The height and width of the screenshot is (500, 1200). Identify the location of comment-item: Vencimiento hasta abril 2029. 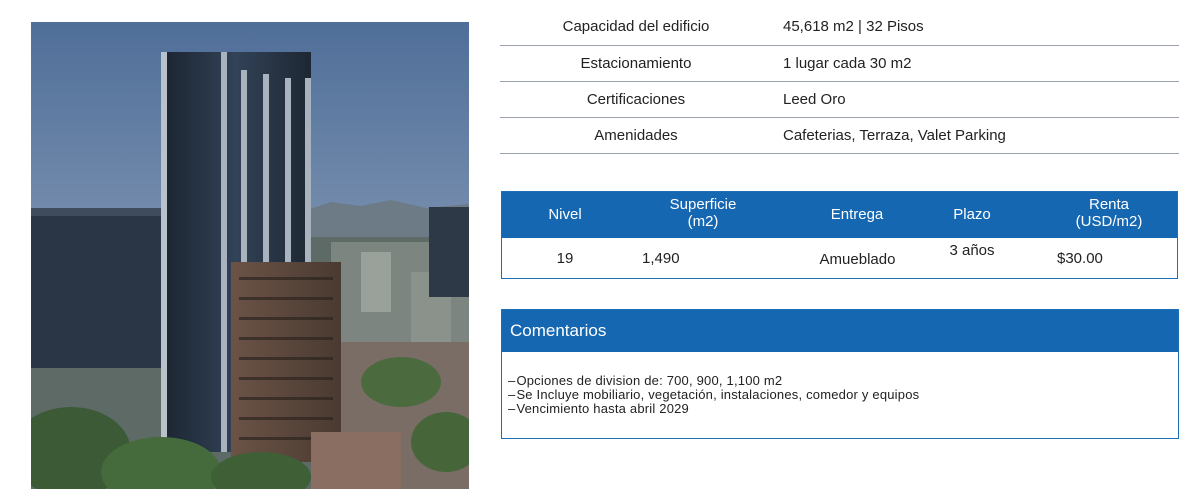
(713, 409).